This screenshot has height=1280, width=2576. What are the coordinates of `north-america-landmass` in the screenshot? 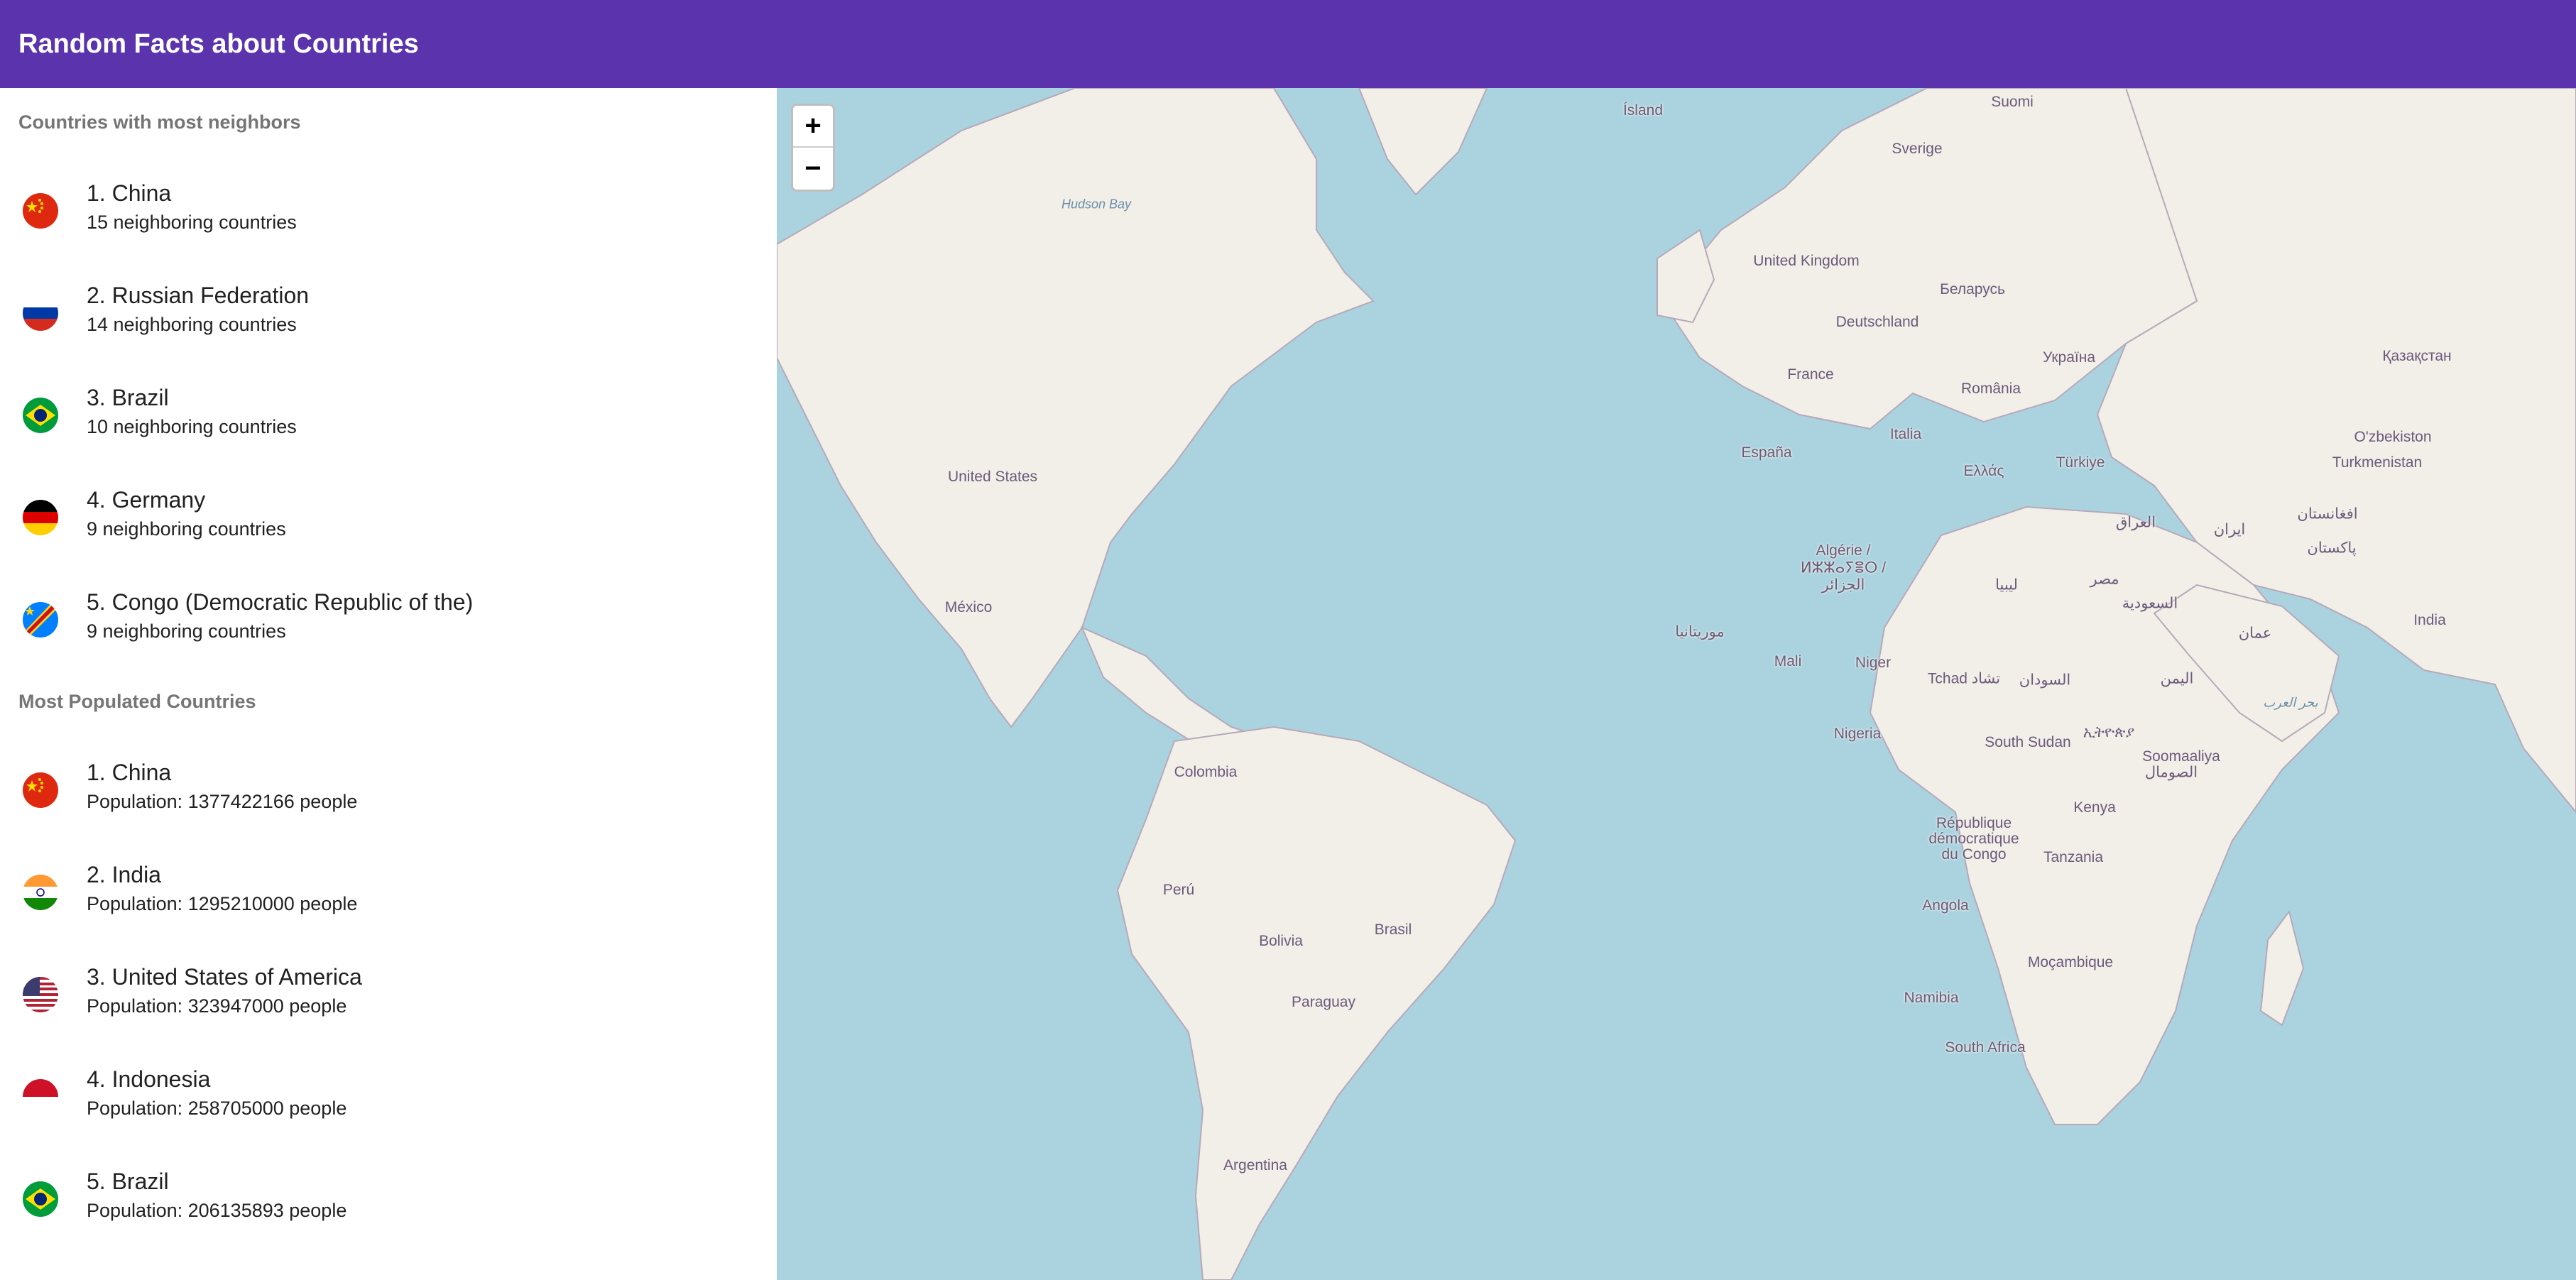 It's located at (1076, 408).